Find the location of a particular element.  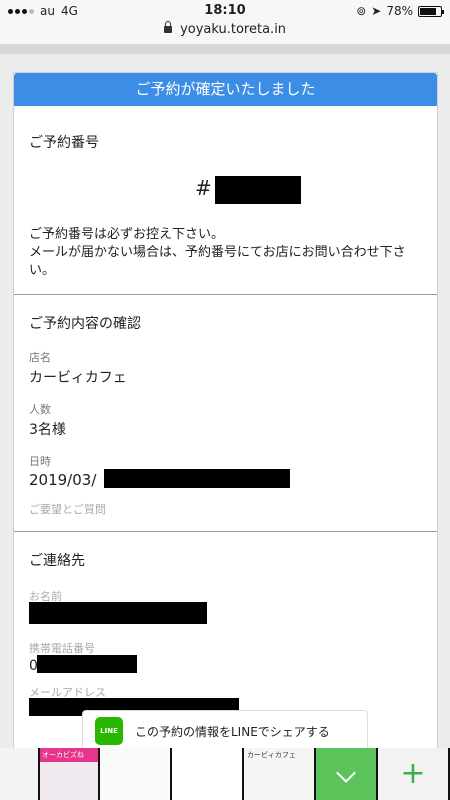

confirmation-header: ご予約が確定いたしました is located at coordinates (225, 89).